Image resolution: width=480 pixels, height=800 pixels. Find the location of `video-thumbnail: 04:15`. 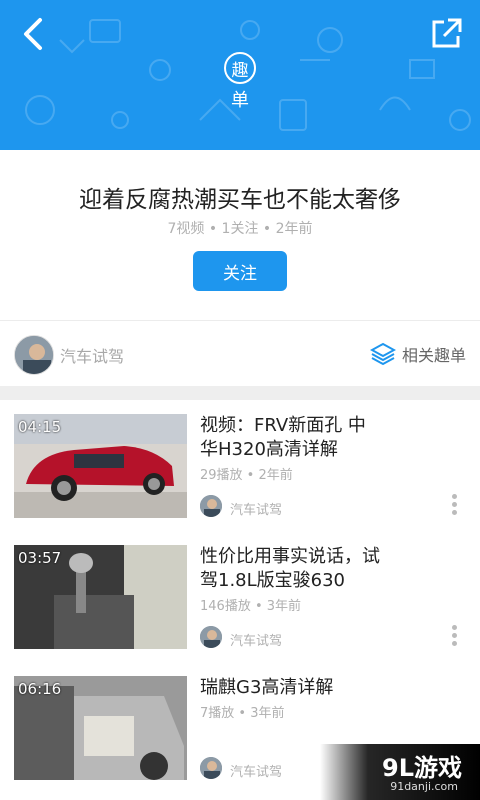

video-thumbnail: 04:15 is located at coordinates (100, 466).